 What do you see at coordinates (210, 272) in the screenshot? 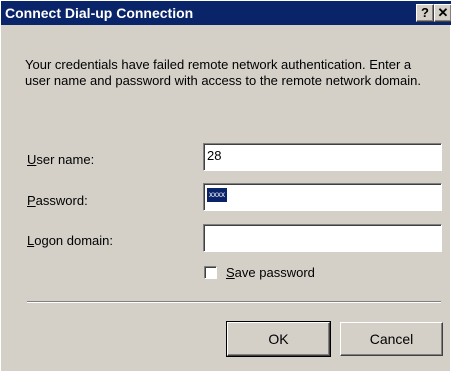
I see `save-password-checkbox` at bounding box center [210, 272].